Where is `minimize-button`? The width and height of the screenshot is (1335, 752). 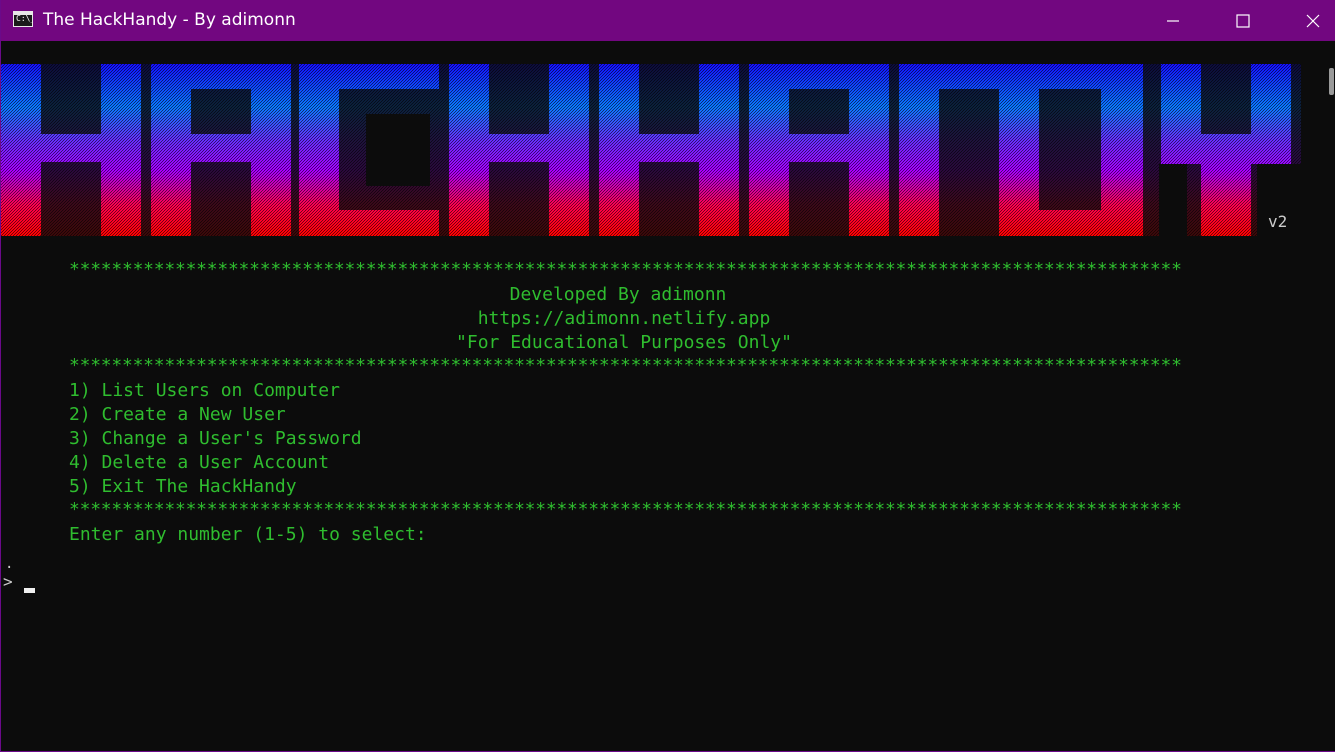
minimize-button is located at coordinates (1173, 20).